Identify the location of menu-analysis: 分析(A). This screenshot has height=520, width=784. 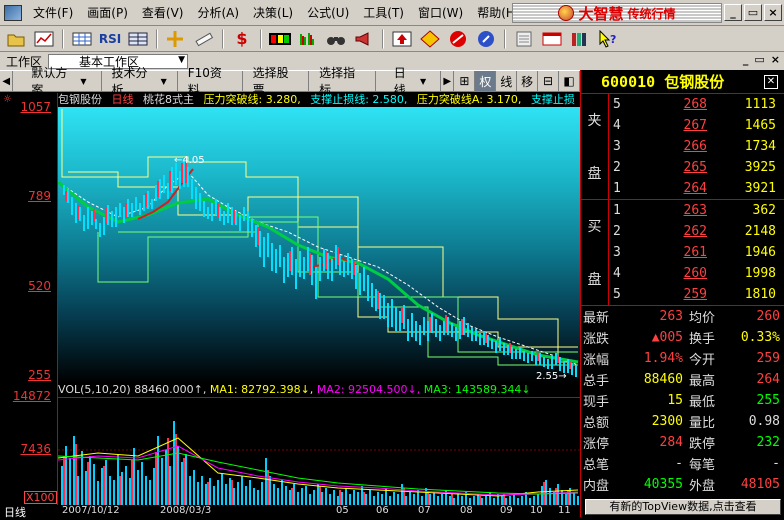
(218, 12).